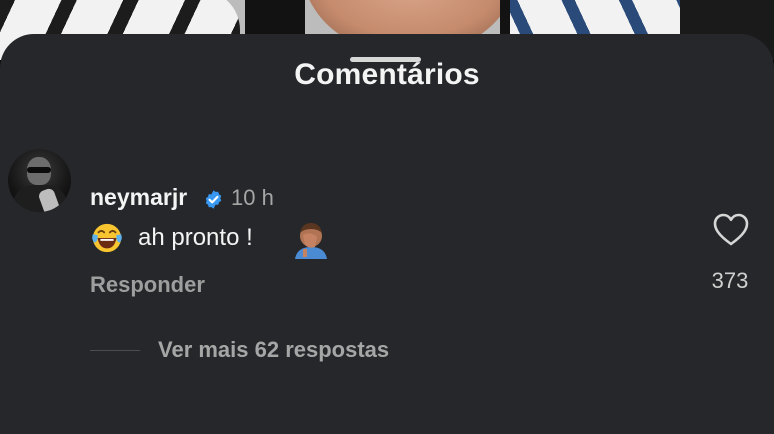 The image size is (774, 434). I want to click on verified-badge-icon, so click(213, 199).